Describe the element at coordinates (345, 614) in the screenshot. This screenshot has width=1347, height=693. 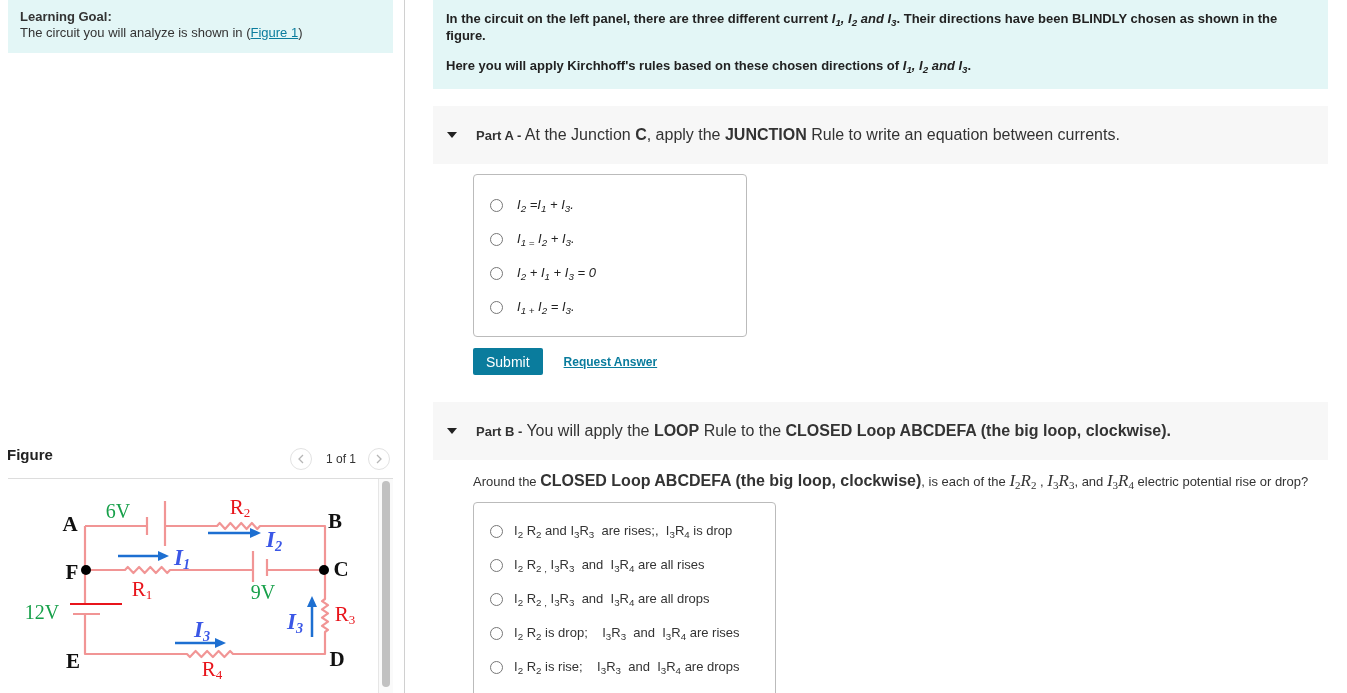
I see `resistor-label: R$_{3}$` at that location.